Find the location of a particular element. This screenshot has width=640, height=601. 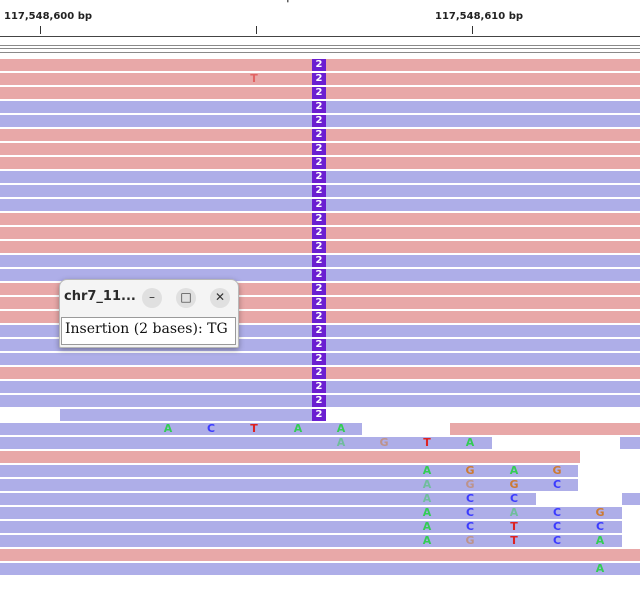

popup-body: Insertion (2 bases): TG is located at coordinates (148, 331).